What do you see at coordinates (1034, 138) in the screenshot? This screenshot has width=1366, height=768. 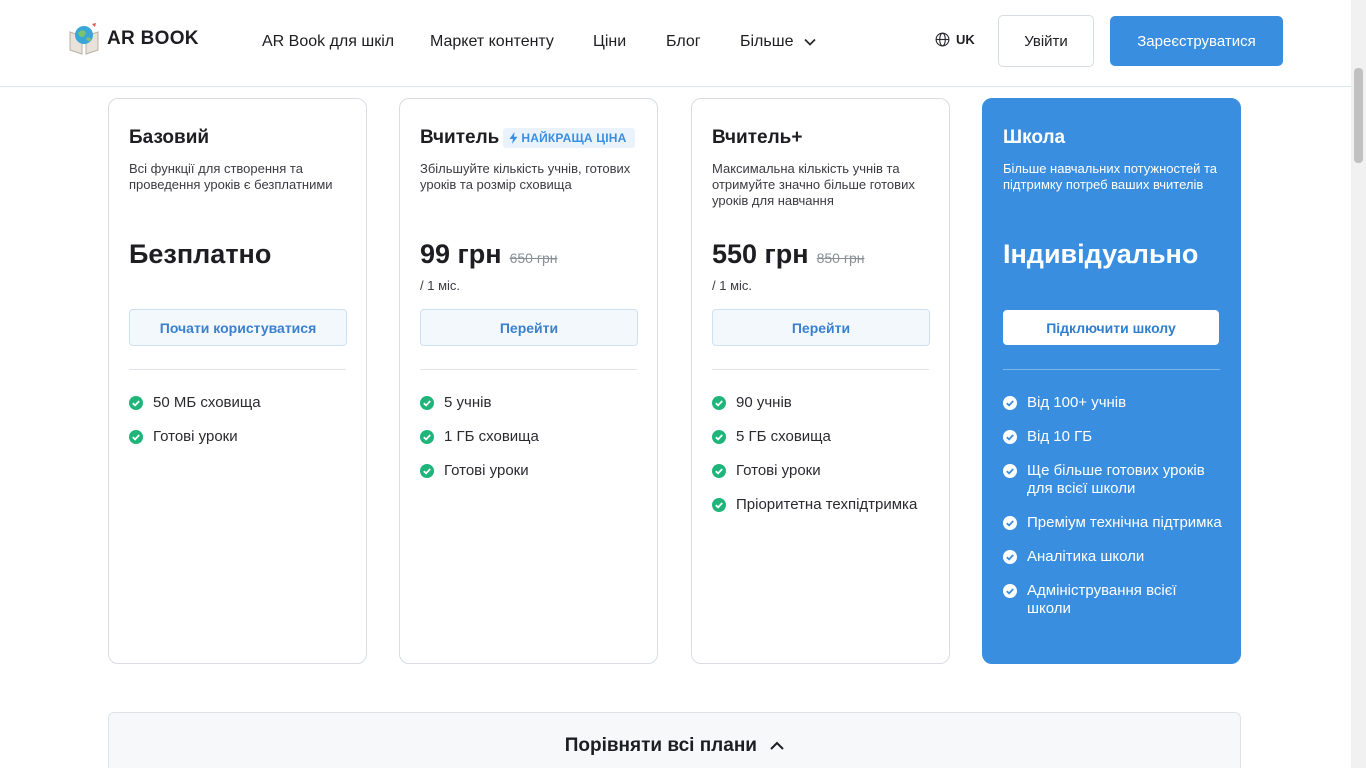 I see `plan-title: Школа` at bounding box center [1034, 138].